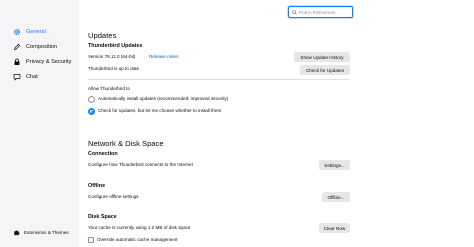  Describe the element at coordinates (334, 228) in the screenshot. I see `clear-now-button: Clear Now` at that location.